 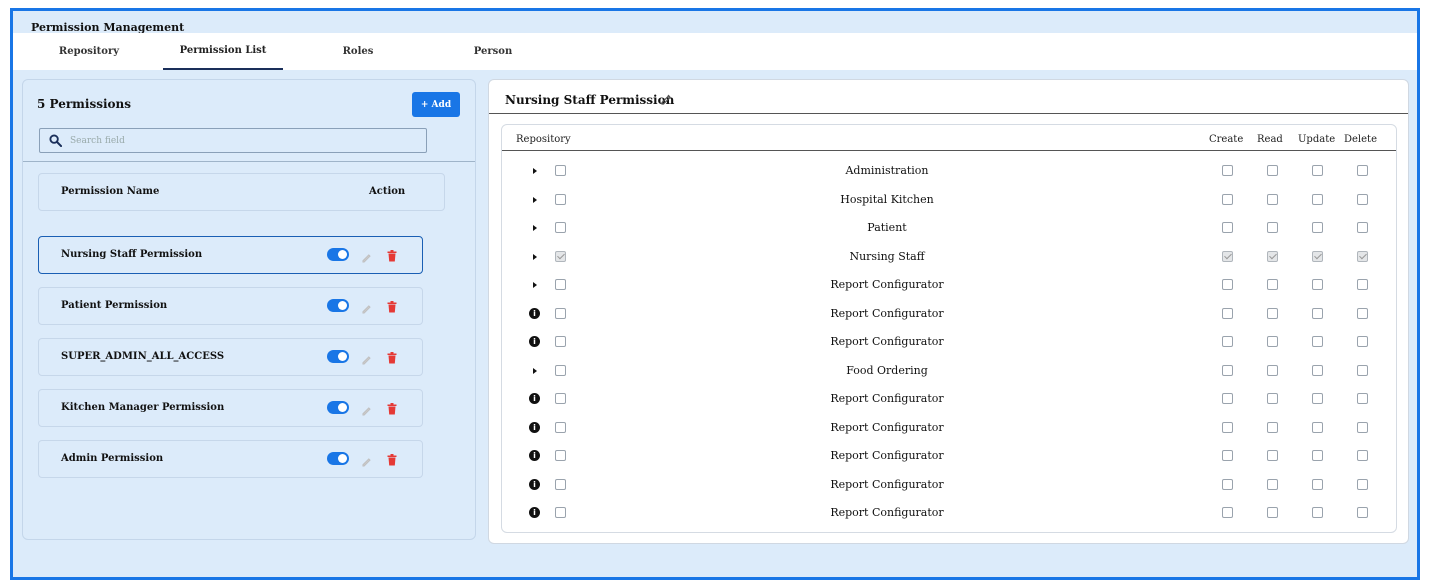 What do you see at coordinates (230, 408) in the screenshot?
I see `permission-row: Kitchen Manager Permission` at bounding box center [230, 408].